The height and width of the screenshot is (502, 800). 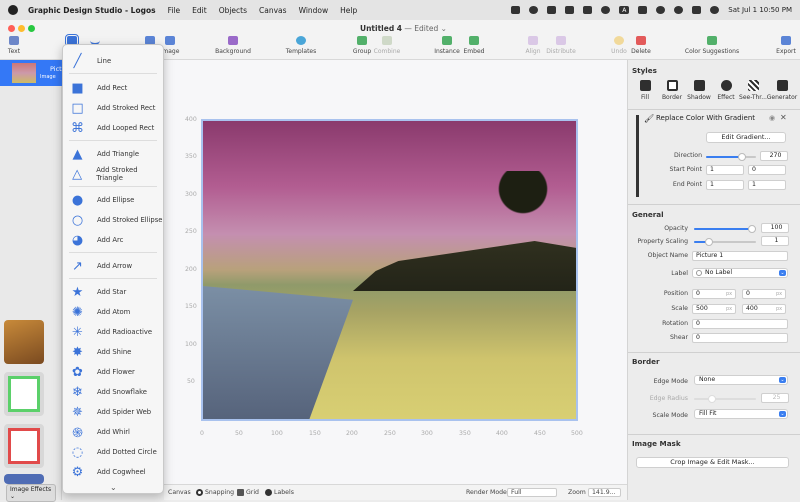 What do you see at coordinates (113, 200) in the screenshot?
I see `menu-item-add-ellipse: ● Add Ellipse` at bounding box center [113, 200].